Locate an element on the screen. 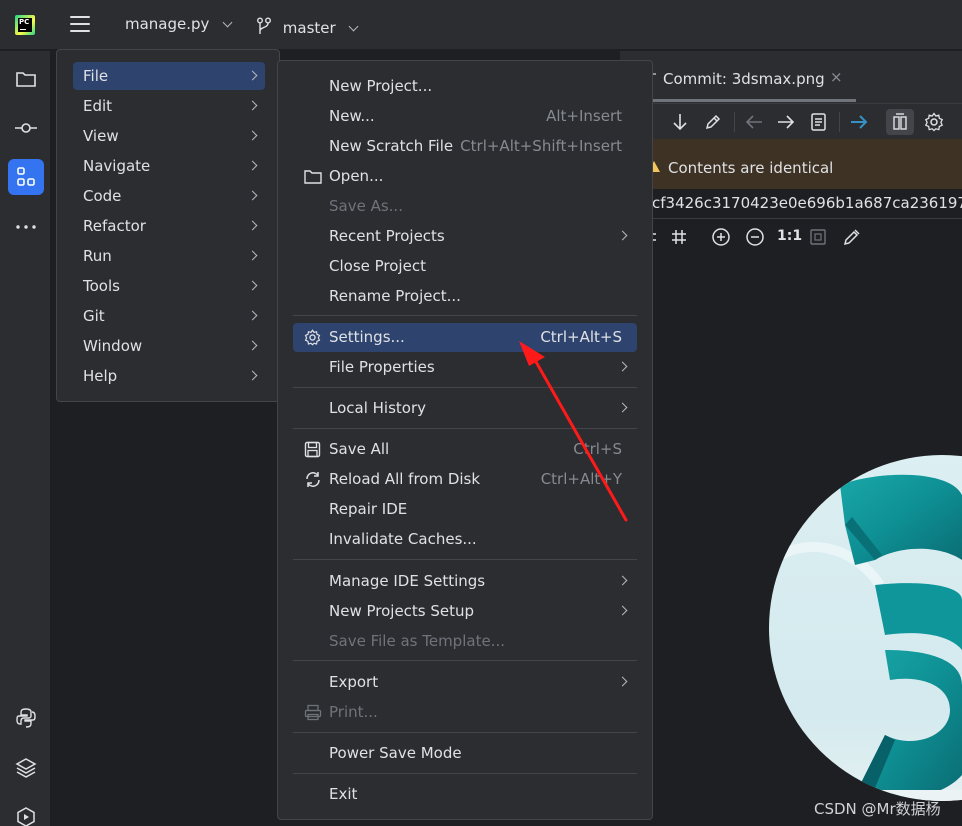 Image resolution: width=962 pixels, height=826 pixels. hash-grid-icon is located at coordinates (679, 237).